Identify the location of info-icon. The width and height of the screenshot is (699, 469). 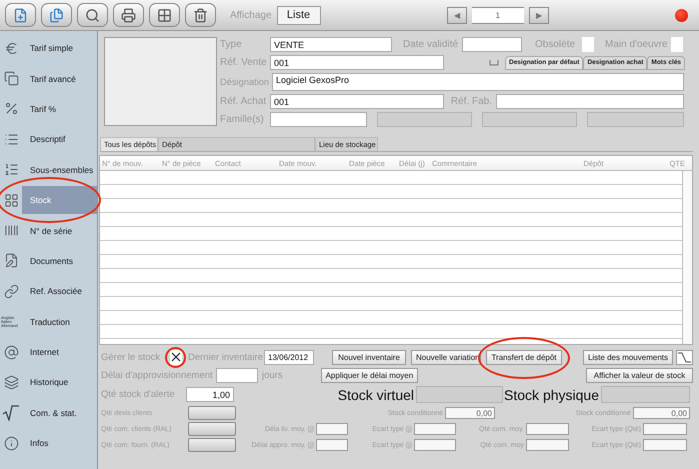
(11, 443).